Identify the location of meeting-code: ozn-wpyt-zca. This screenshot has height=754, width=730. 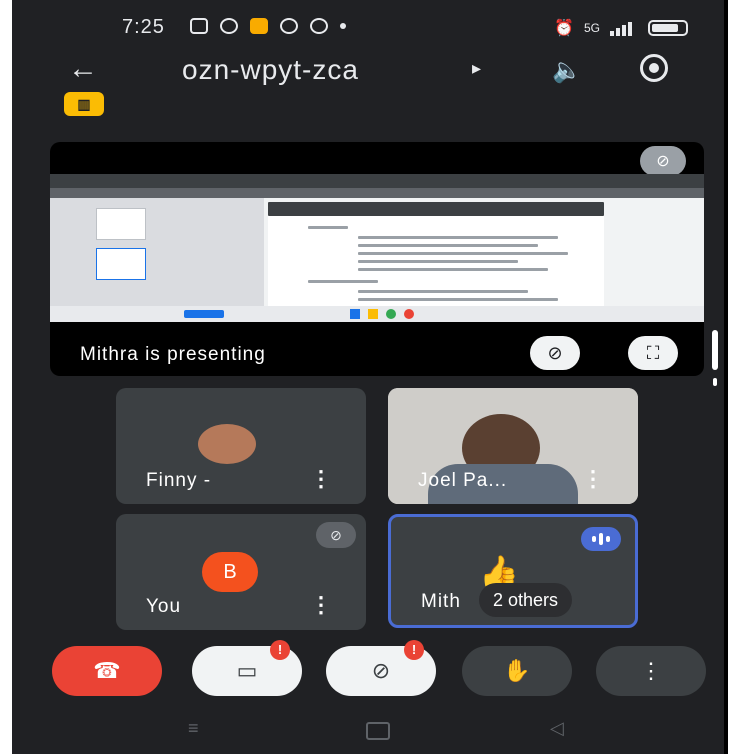
(270, 70).